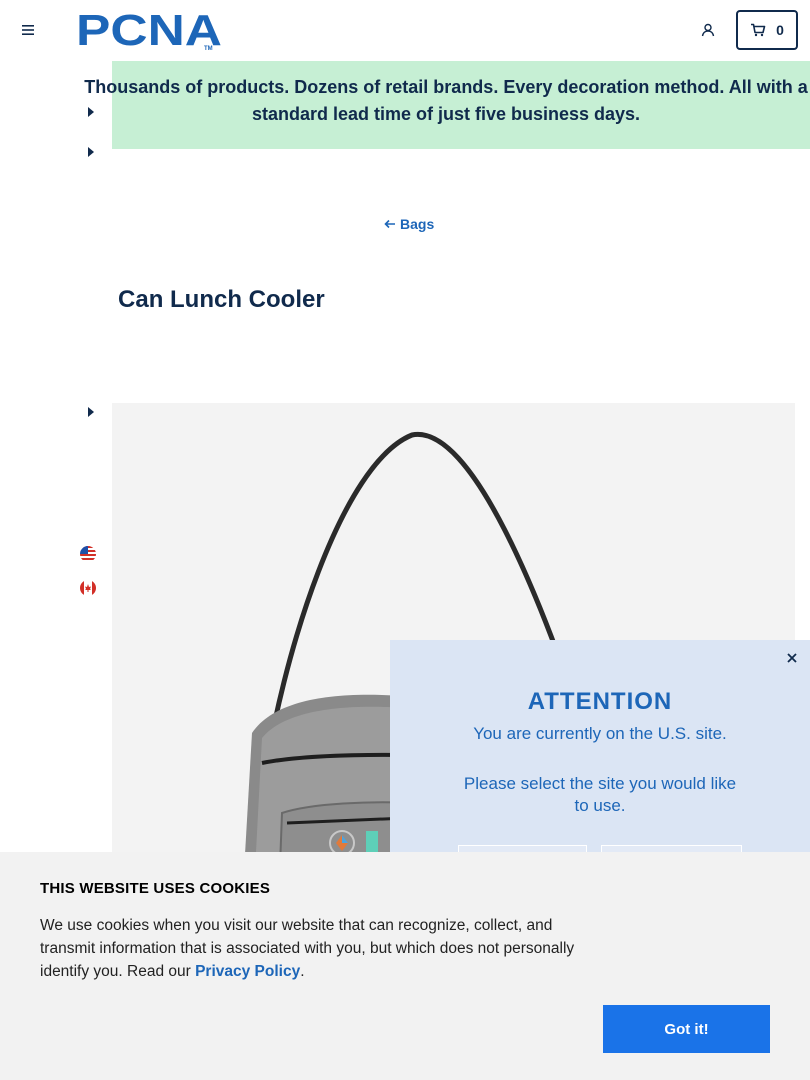 This screenshot has width=810, height=1080. I want to click on modal-message: You are currently on the U.S. site., so click(600, 733).